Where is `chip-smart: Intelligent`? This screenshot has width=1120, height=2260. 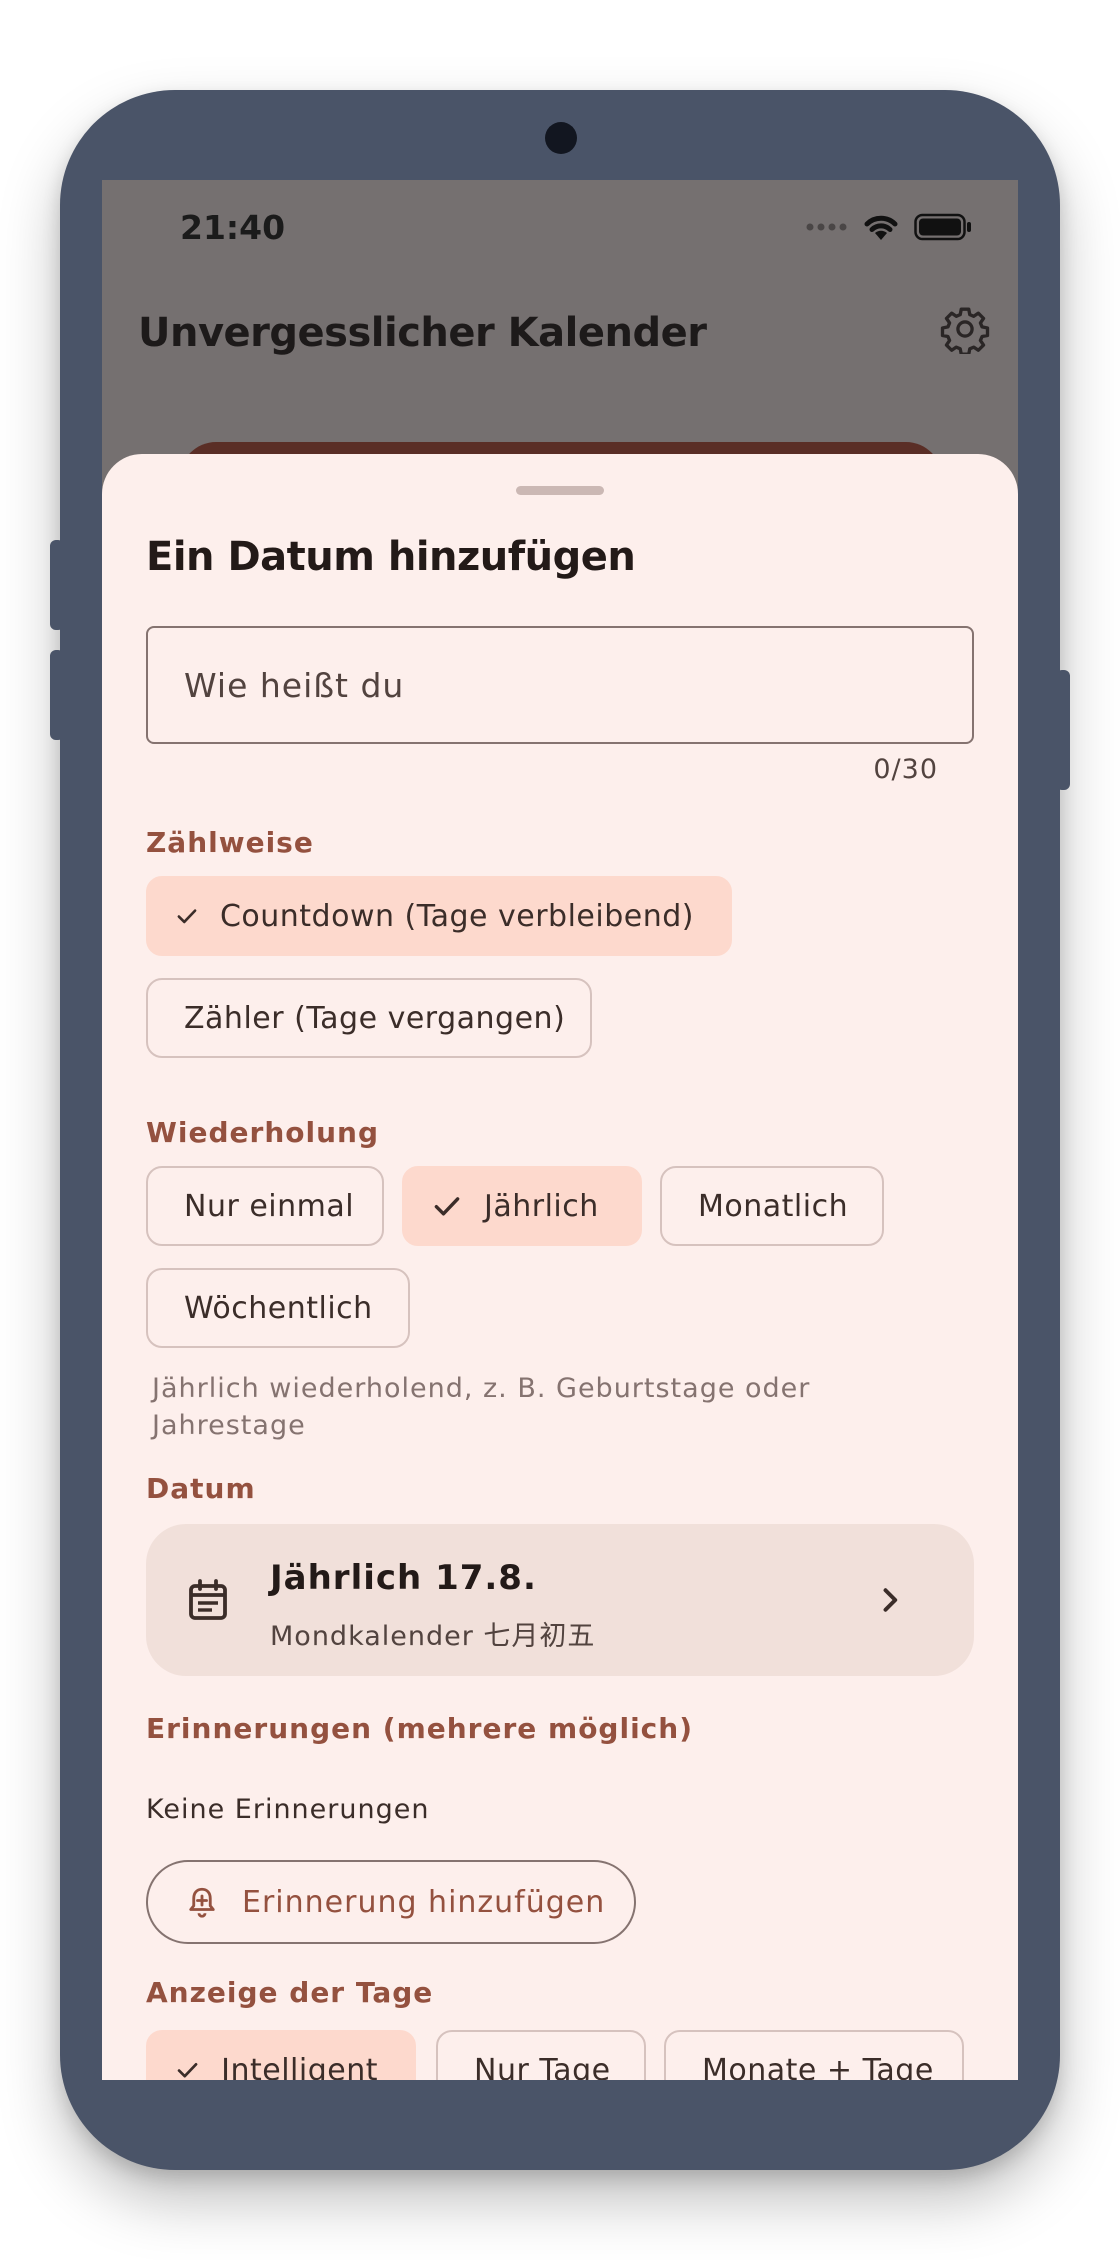 chip-smart: Intelligent is located at coordinates (281, 2055).